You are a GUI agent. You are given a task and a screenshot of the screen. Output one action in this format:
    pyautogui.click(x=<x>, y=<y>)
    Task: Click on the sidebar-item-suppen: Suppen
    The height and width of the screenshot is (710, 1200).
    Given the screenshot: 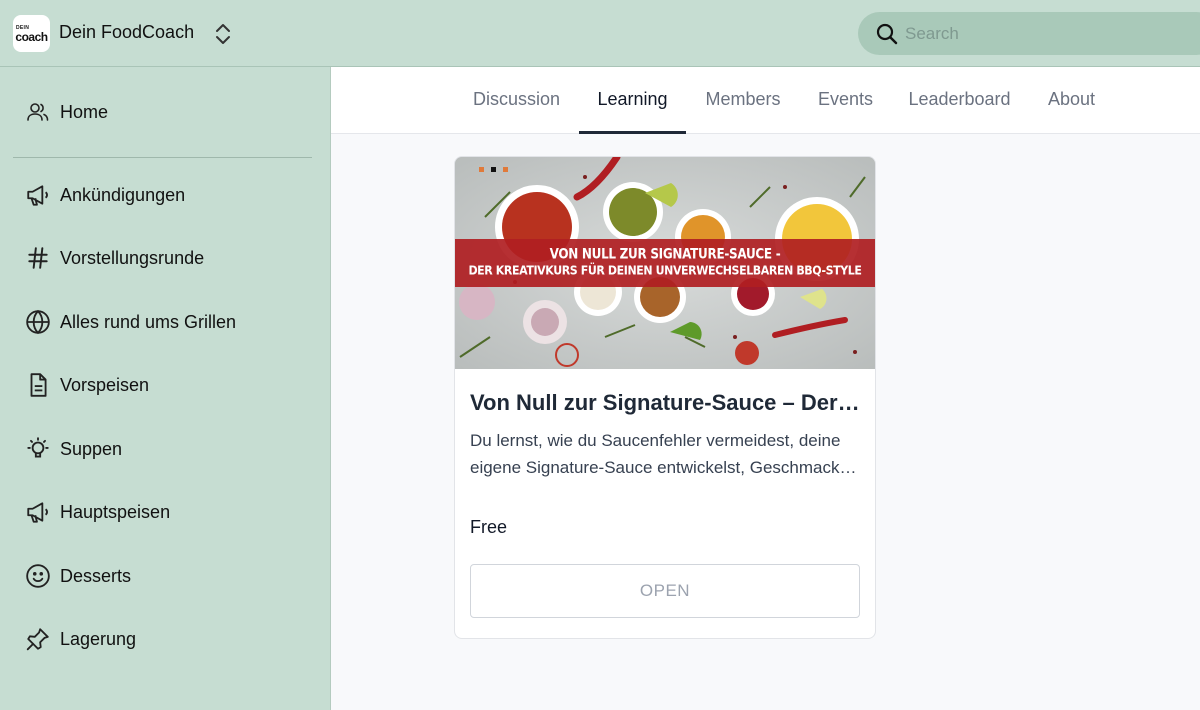 What is the action you would take?
    pyautogui.click(x=73, y=449)
    